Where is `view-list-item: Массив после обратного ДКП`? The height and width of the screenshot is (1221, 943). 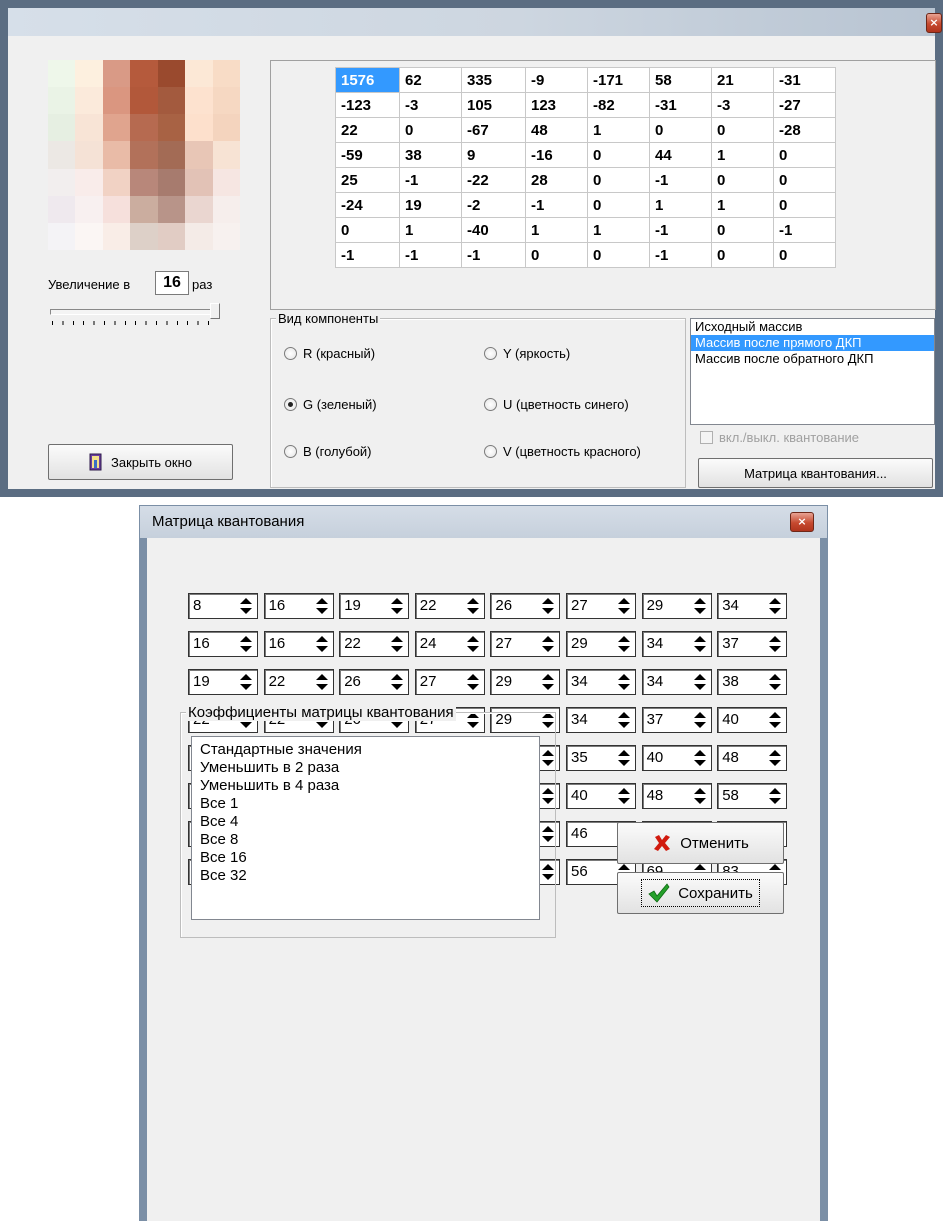 view-list-item: Массив после обратного ДКП is located at coordinates (812, 359).